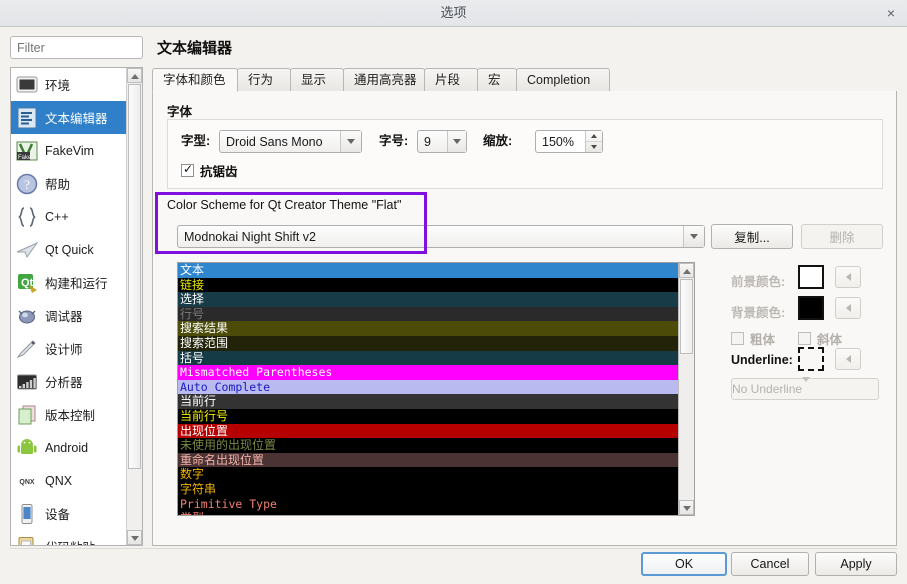 The height and width of the screenshot is (584, 907). What do you see at coordinates (848, 308) in the screenshot?
I see `background-color-picker-button` at bounding box center [848, 308].